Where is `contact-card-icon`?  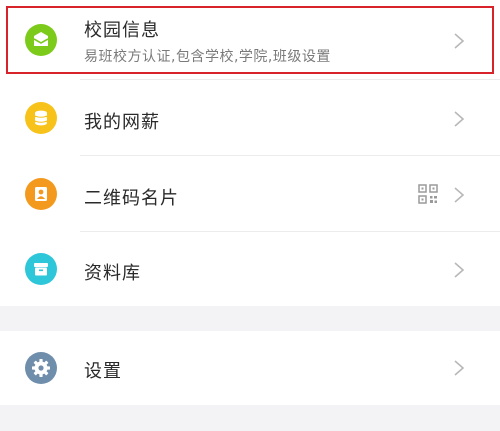
contact-card-icon is located at coordinates (41, 194).